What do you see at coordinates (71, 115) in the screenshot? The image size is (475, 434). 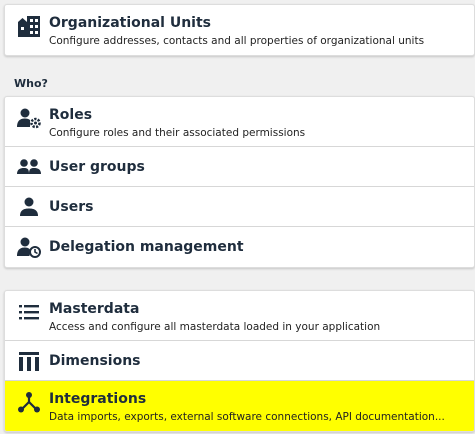 I see `roles-title: Roles` at bounding box center [71, 115].